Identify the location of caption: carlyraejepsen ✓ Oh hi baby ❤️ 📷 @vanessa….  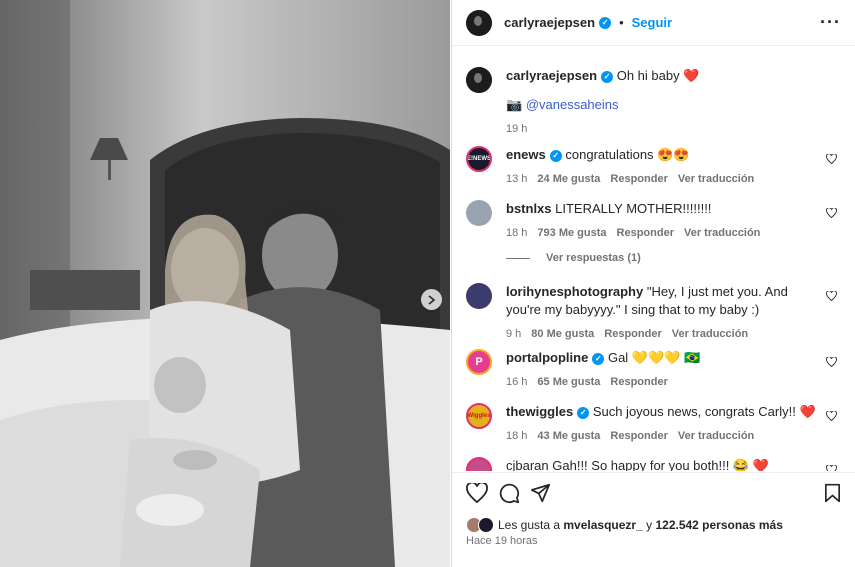
(655, 102).